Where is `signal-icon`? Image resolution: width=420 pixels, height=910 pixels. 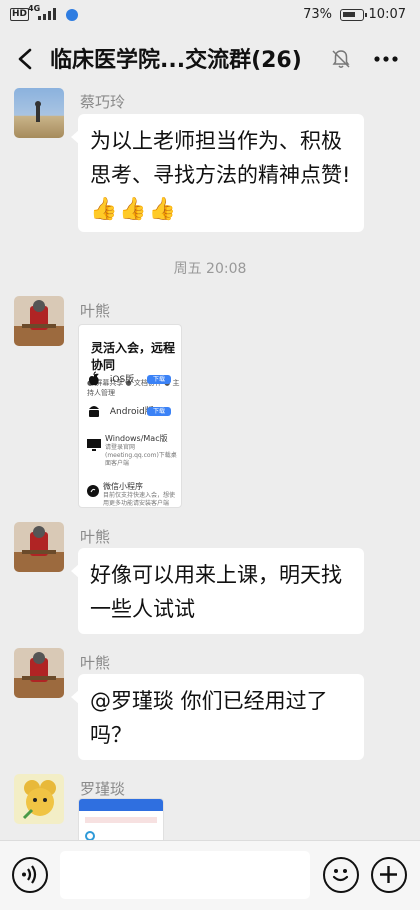 signal-icon is located at coordinates (49, 14).